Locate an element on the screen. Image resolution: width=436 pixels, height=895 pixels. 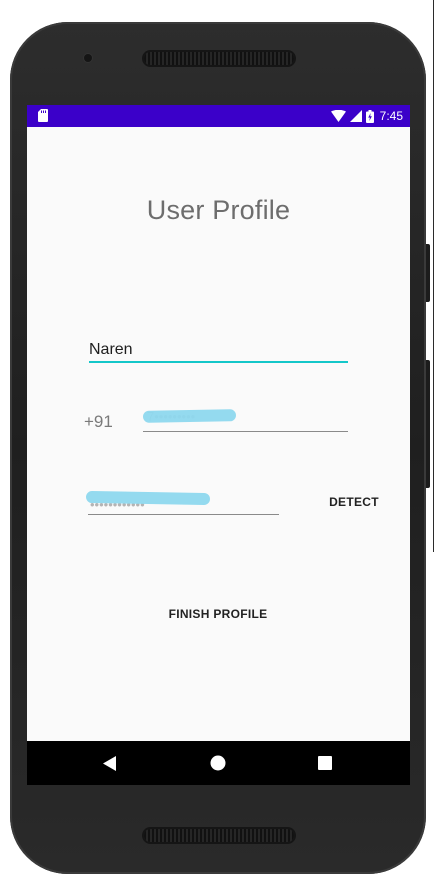
wifi-icon is located at coordinates (338, 116).